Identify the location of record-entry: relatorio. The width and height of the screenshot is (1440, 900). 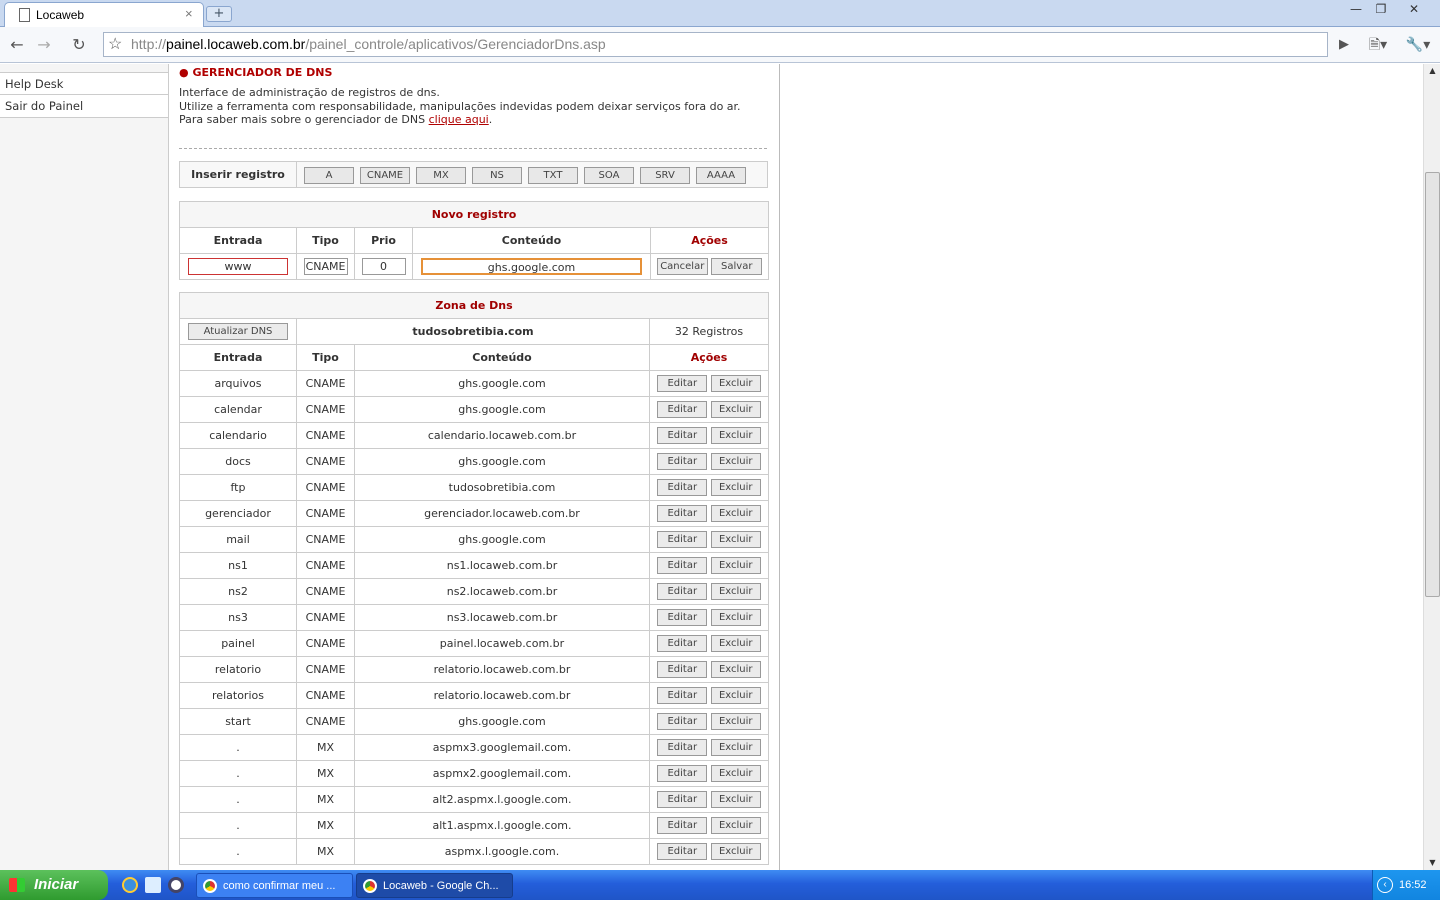
(238, 669).